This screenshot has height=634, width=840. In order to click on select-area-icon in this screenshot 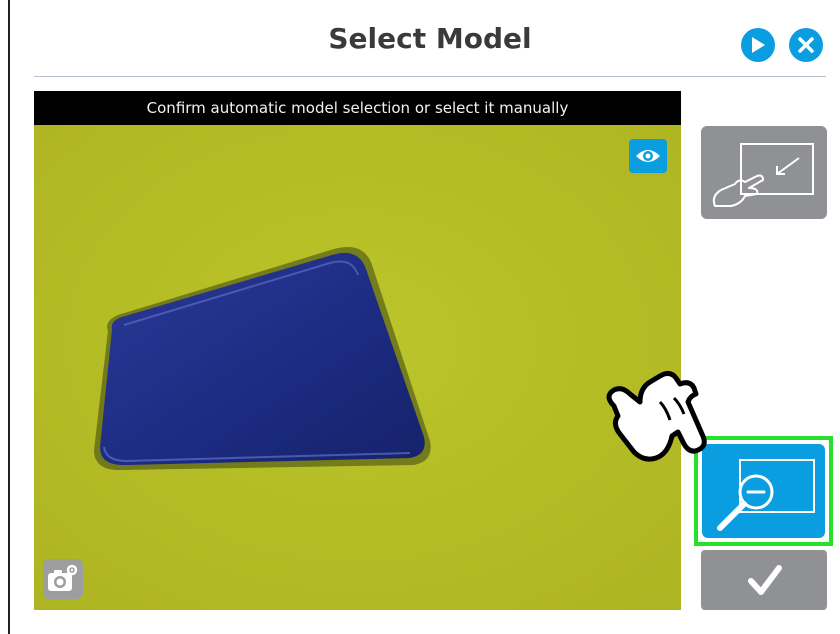, I will do `click(763, 175)`.